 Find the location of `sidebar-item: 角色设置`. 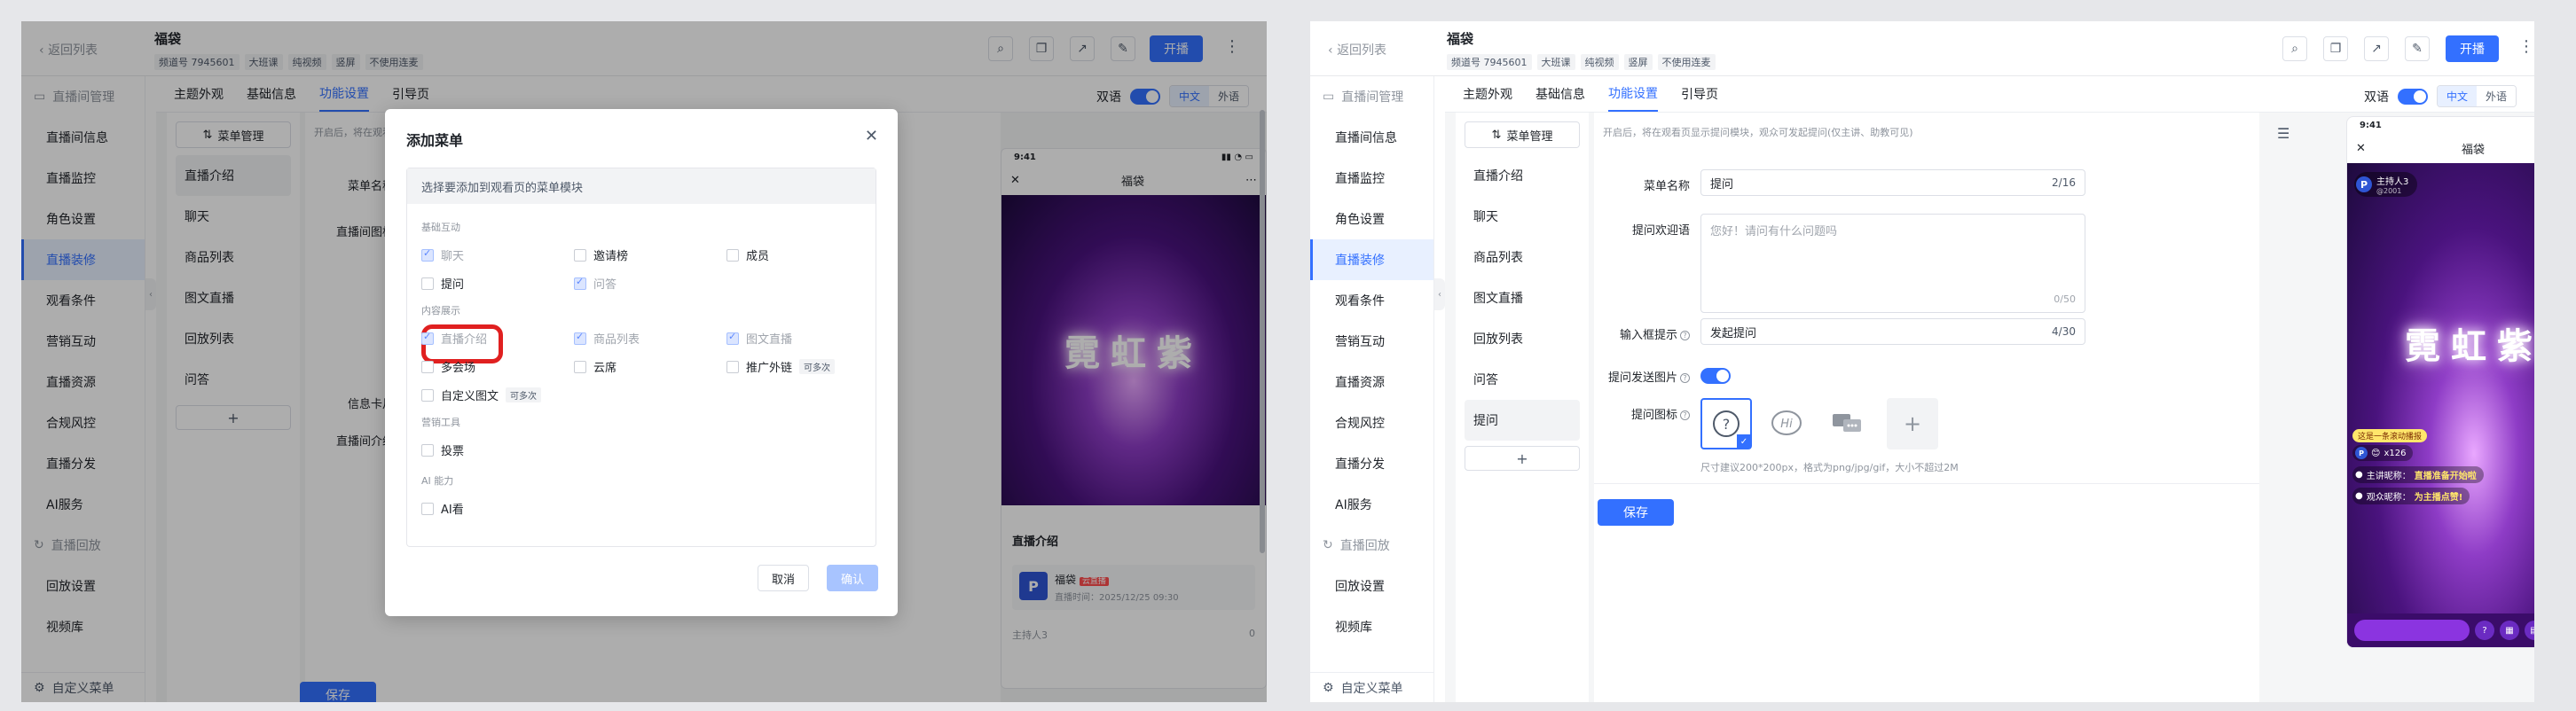

sidebar-item: 角色设置 is located at coordinates (1371, 219).